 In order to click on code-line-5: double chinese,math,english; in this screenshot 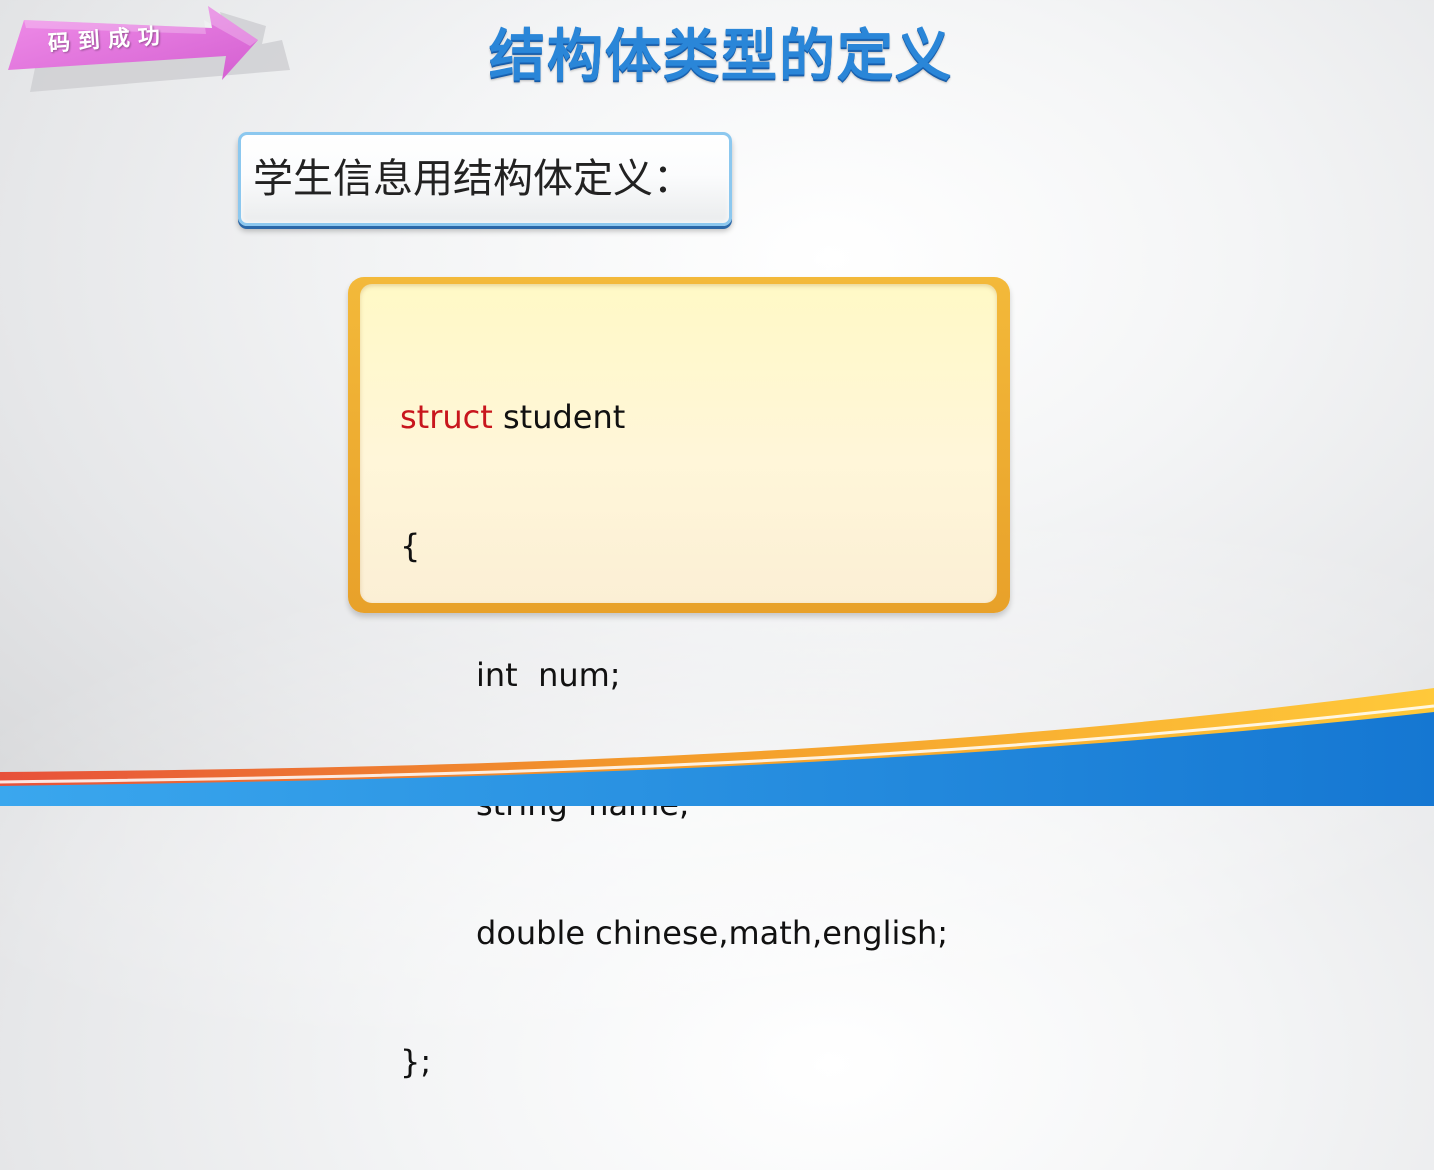, I will do `click(674, 933)`.